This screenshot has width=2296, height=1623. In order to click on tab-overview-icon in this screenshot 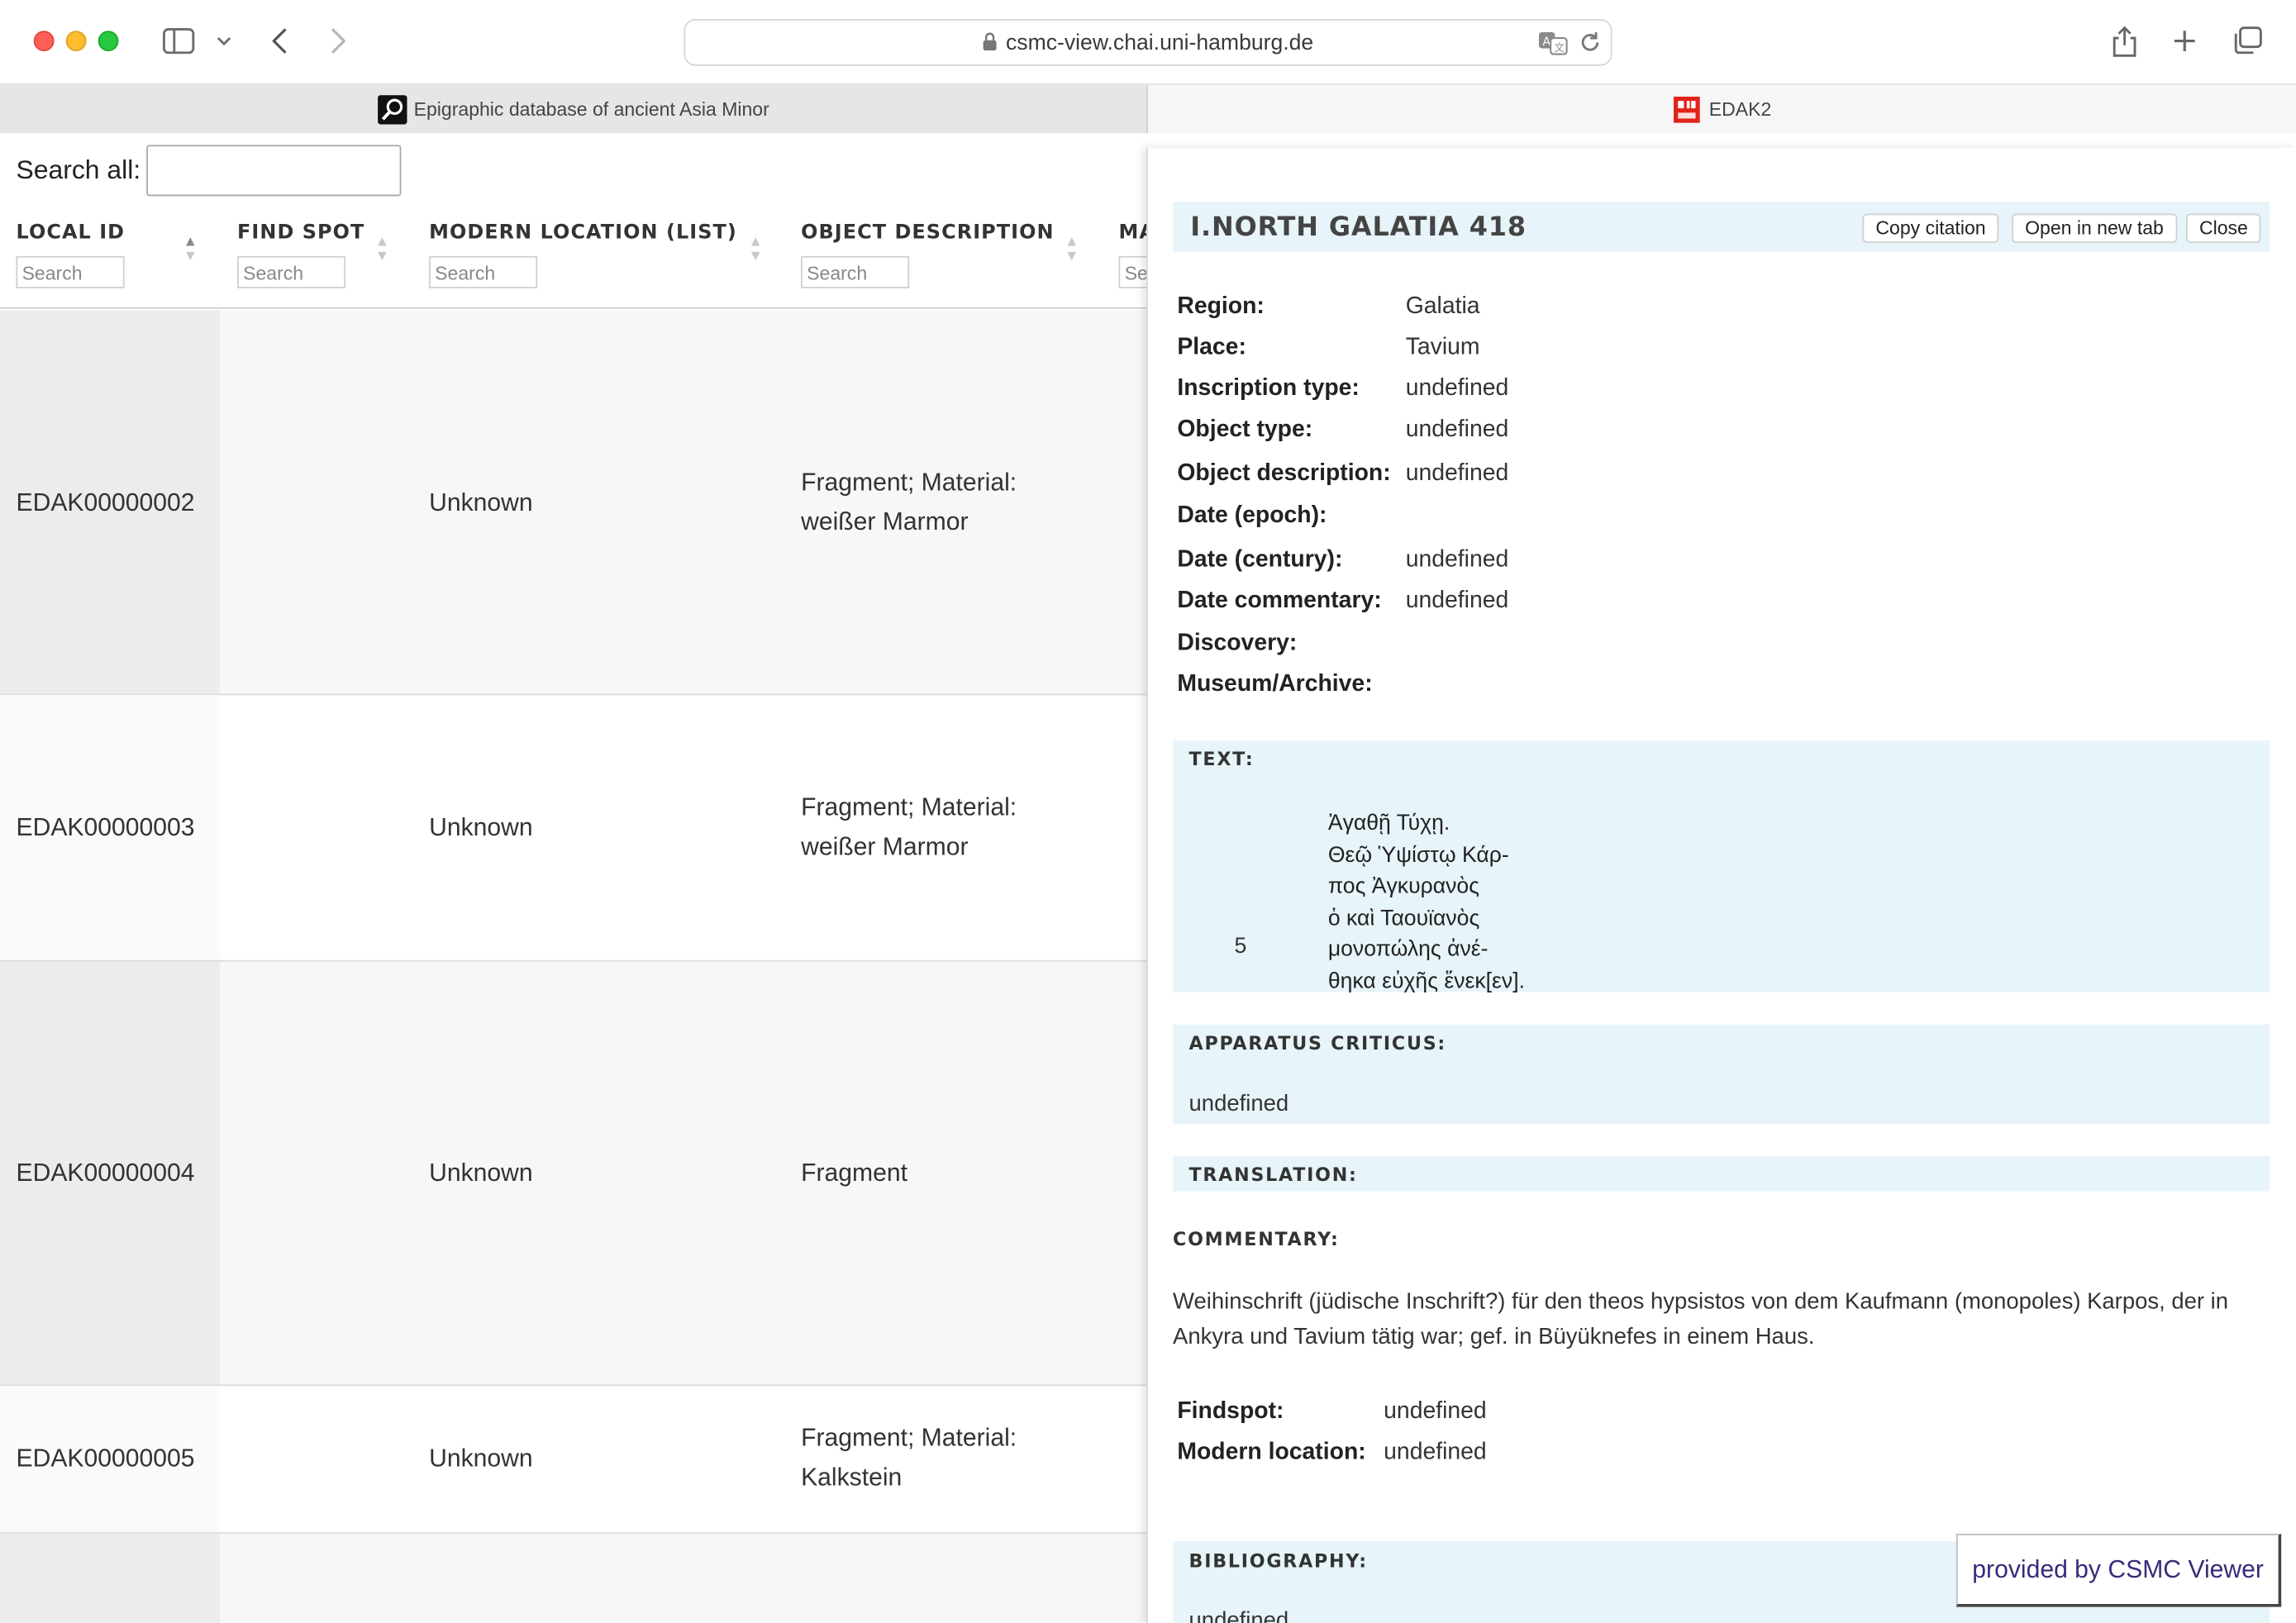, I will do `click(2248, 41)`.